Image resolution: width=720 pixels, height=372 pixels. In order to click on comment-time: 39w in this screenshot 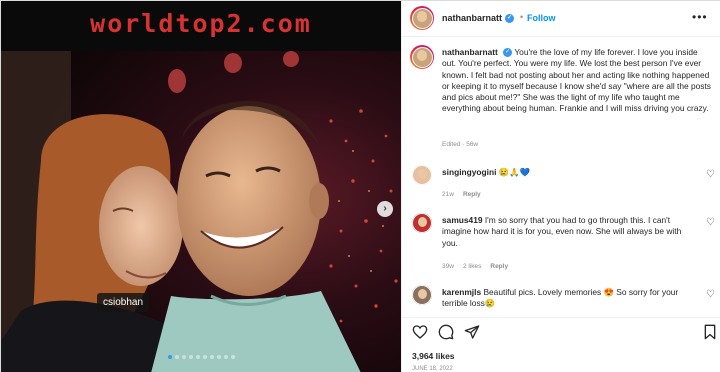, I will do `click(448, 266)`.